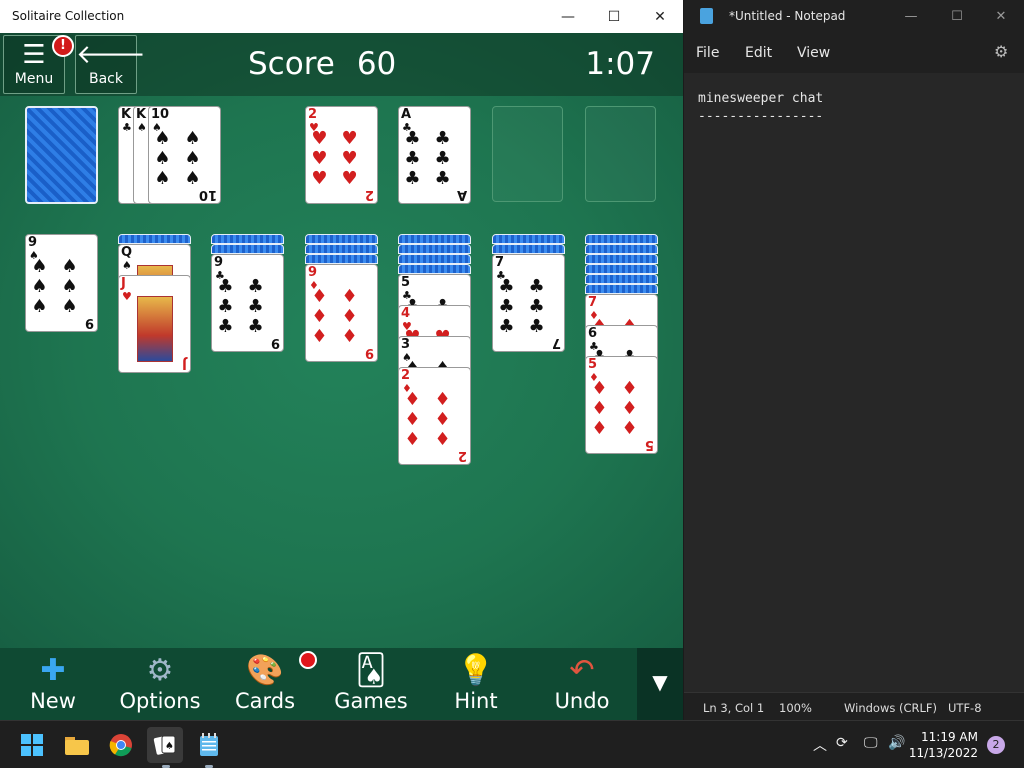 The image size is (1024, 768). Describe the element at coordinates (871, 743) in the screenshot. I see `network-icon: 🖵` at that location.